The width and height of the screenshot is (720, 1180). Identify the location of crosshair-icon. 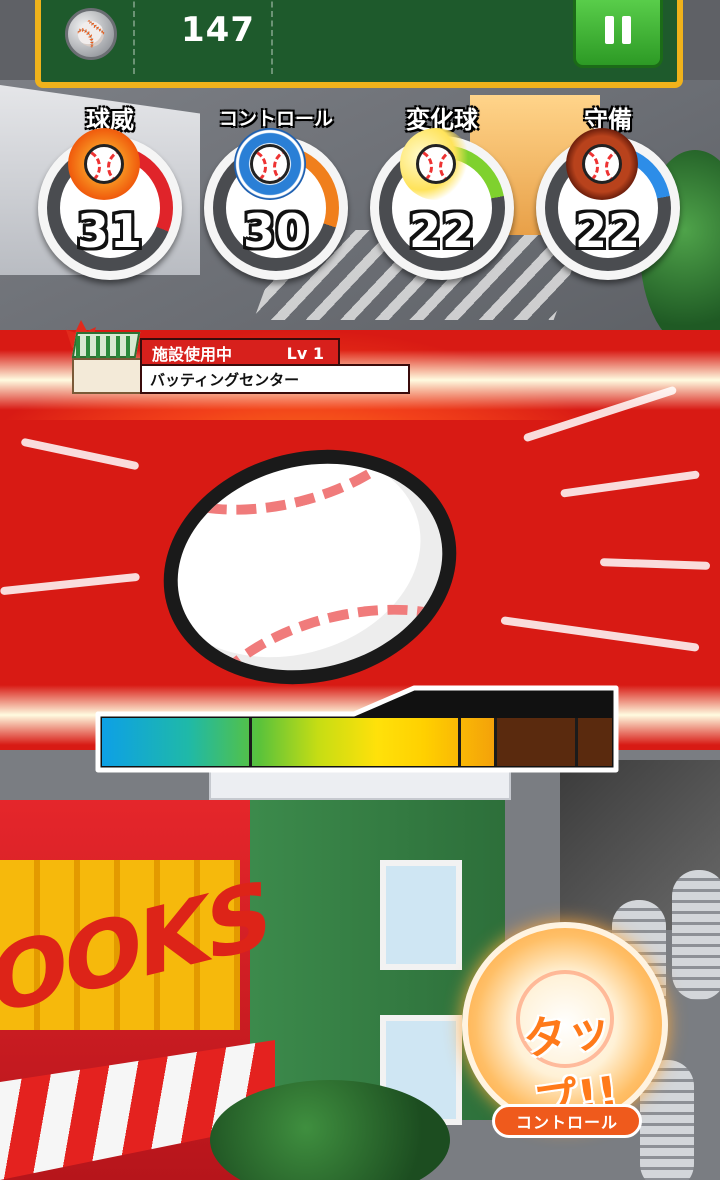
(270, 164).